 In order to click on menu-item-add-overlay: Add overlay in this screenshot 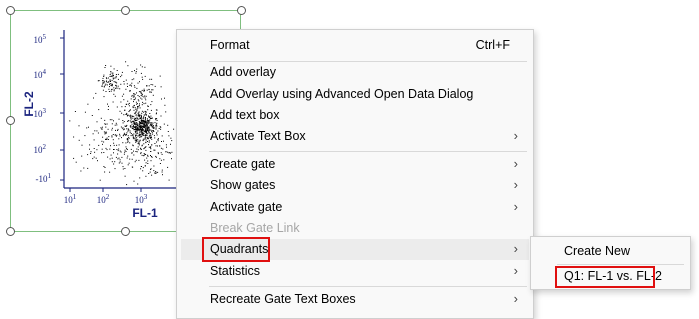, I will do `click(355, 72)`.